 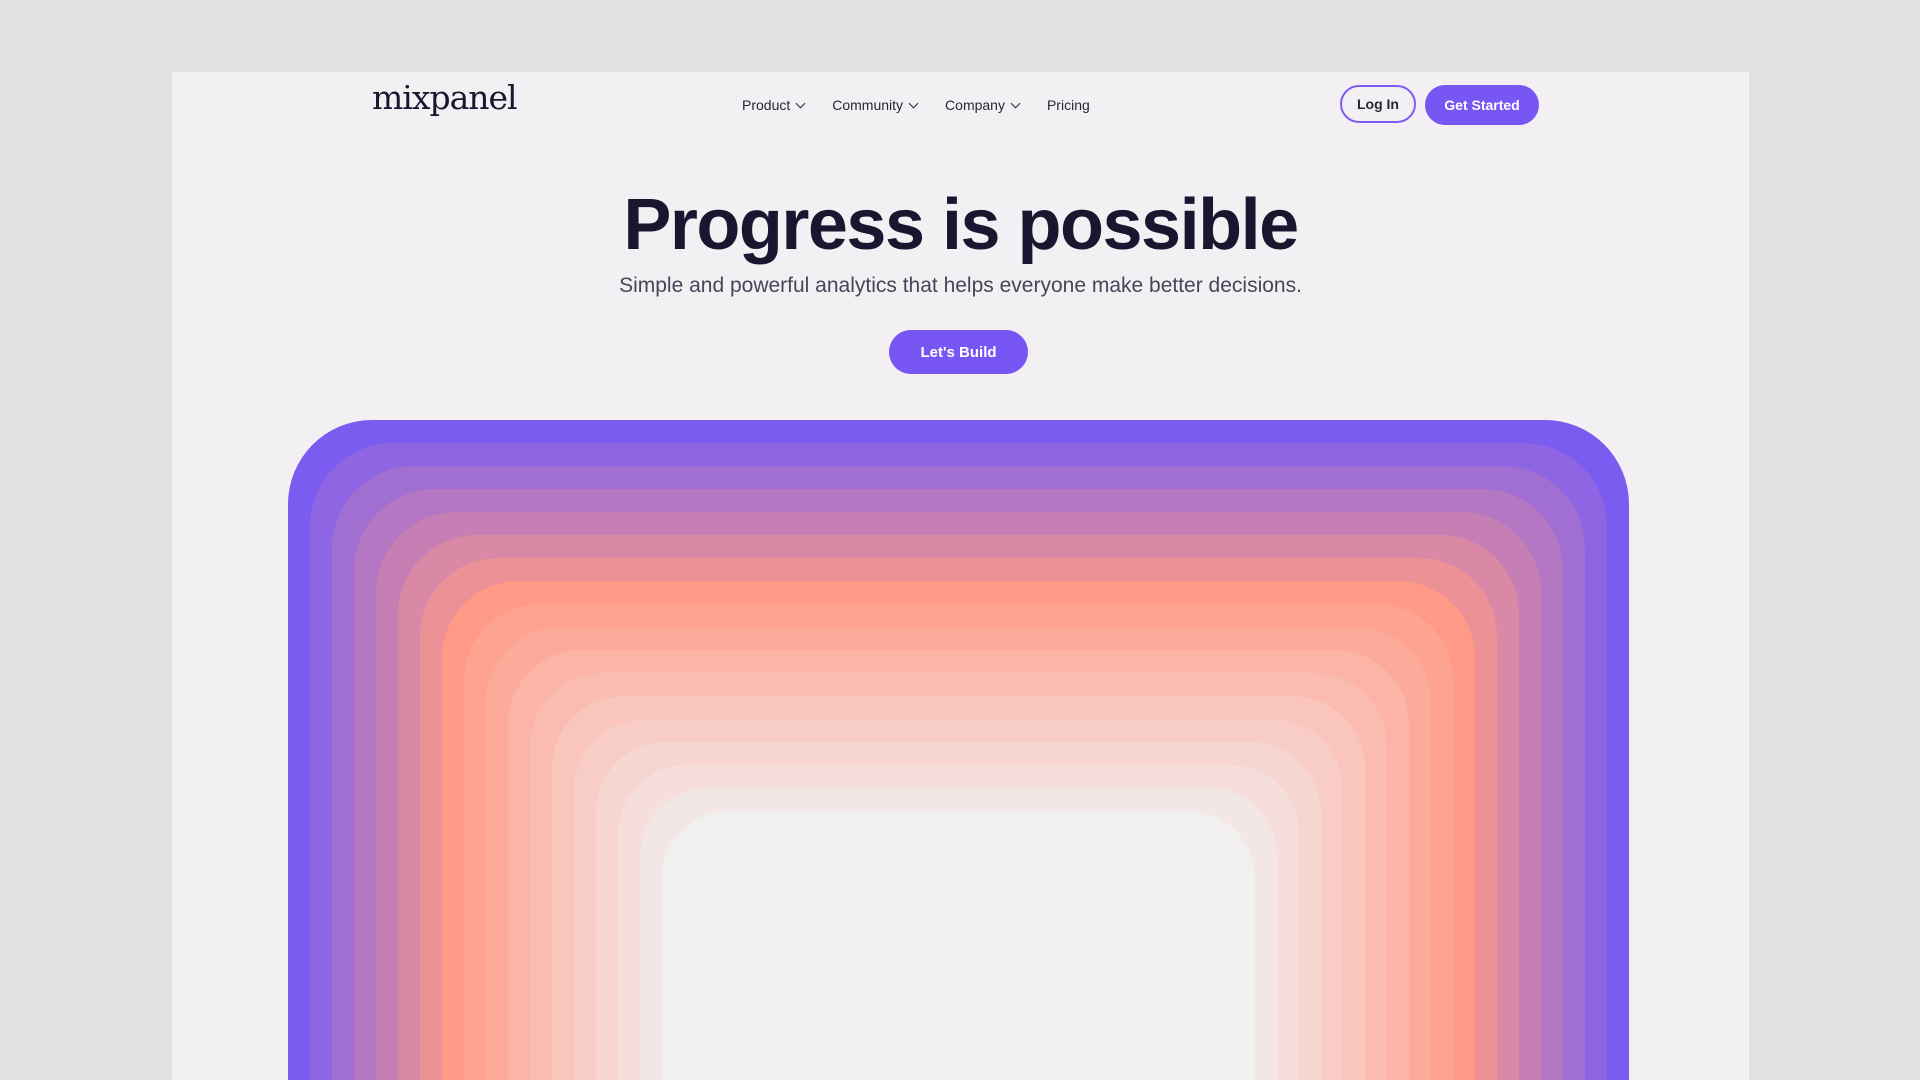 What do you see at coordinates (958, 945) in the screenshot?
I see `gradient-ring` at bounding box center [958, 945].